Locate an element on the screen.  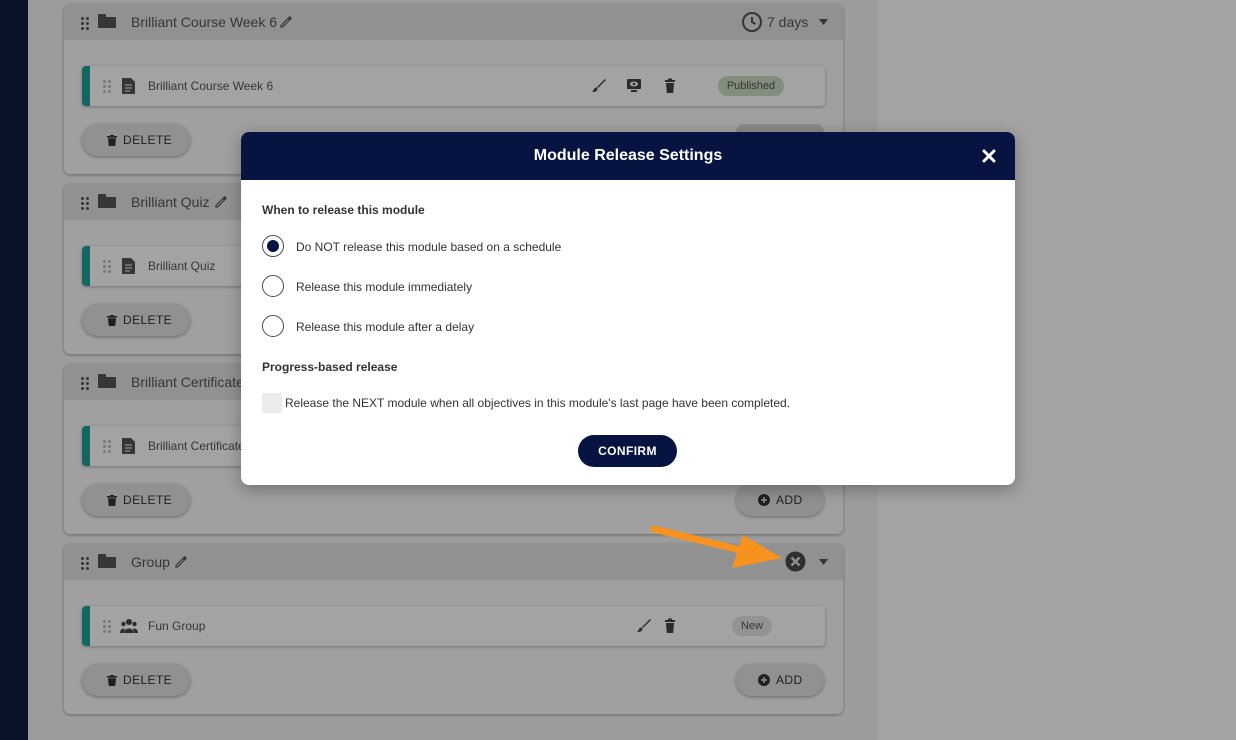
annotation-arrow-icon is located at coordinates (716, 546).